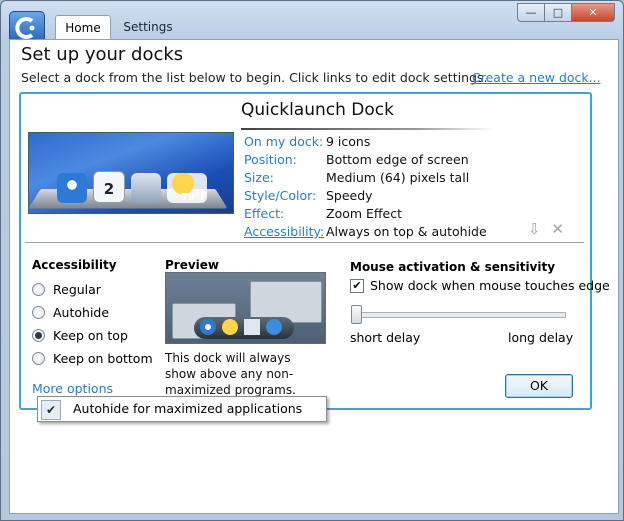  I want to click on position-value: Bottom edge of screen, so click(397, 159).